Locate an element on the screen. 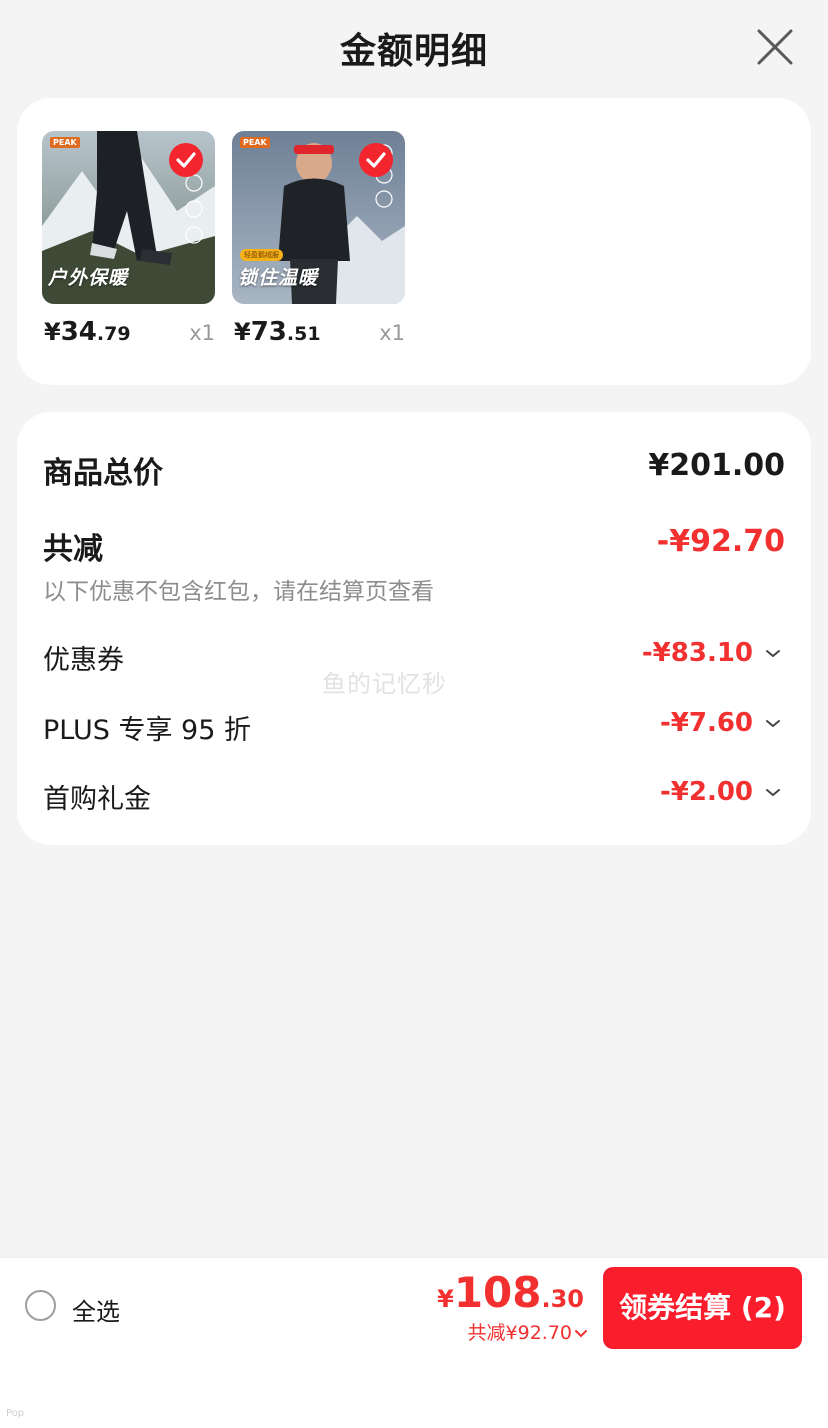  product-item: PEAK 户外保暖 ¥34.79 x1 is located at coordinates (128, 239).